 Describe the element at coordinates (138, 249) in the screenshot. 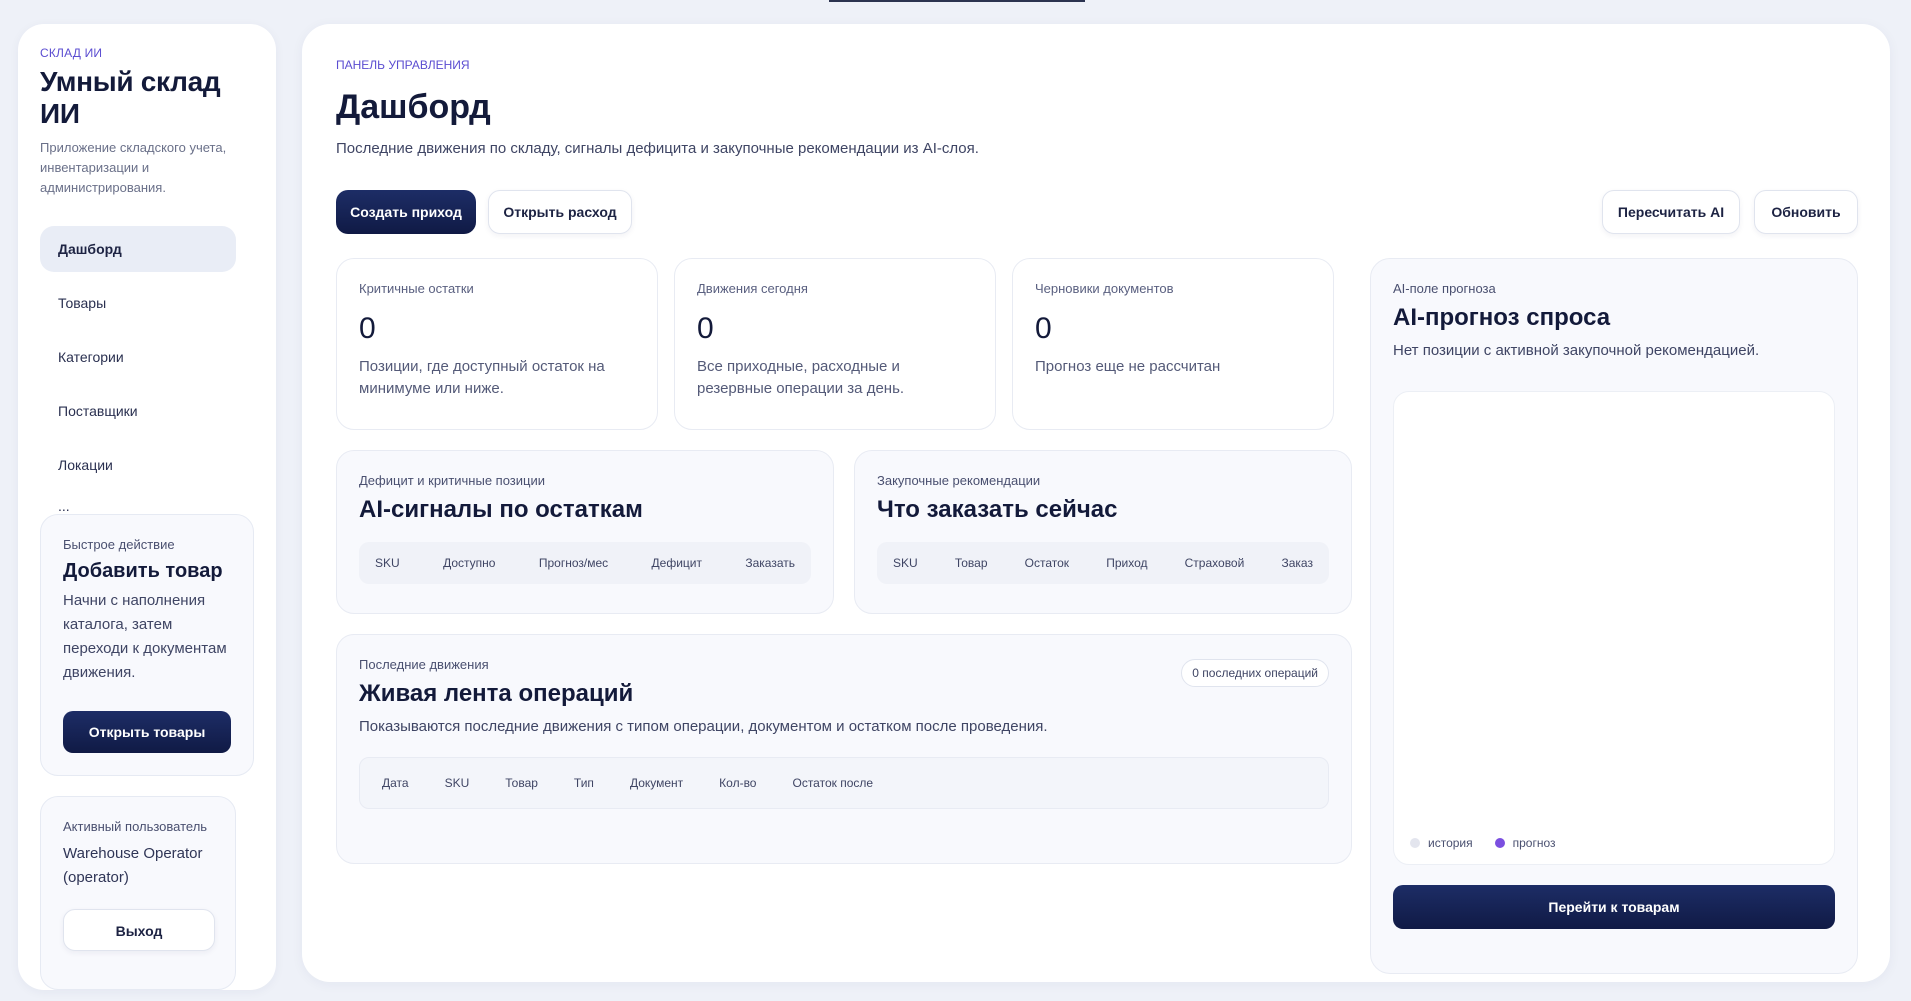

I see `sidebar-item-dashboard: Дашборд` at that location.